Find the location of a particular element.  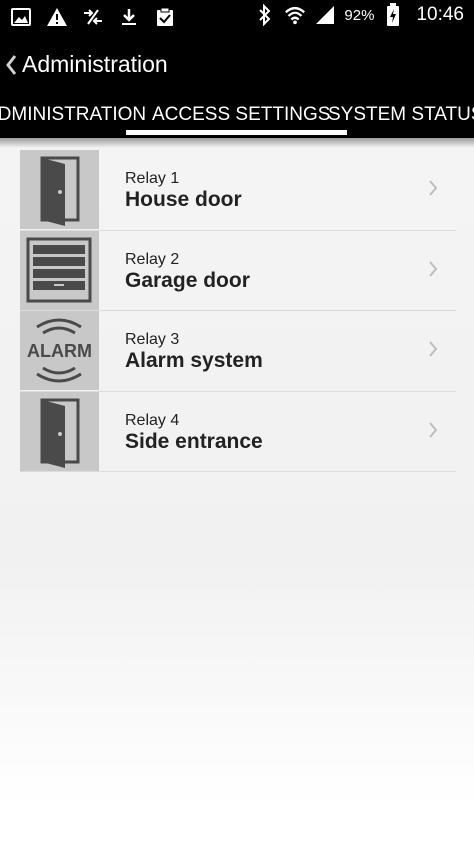

data-transfer-icon is located at coordinates (93, 17).